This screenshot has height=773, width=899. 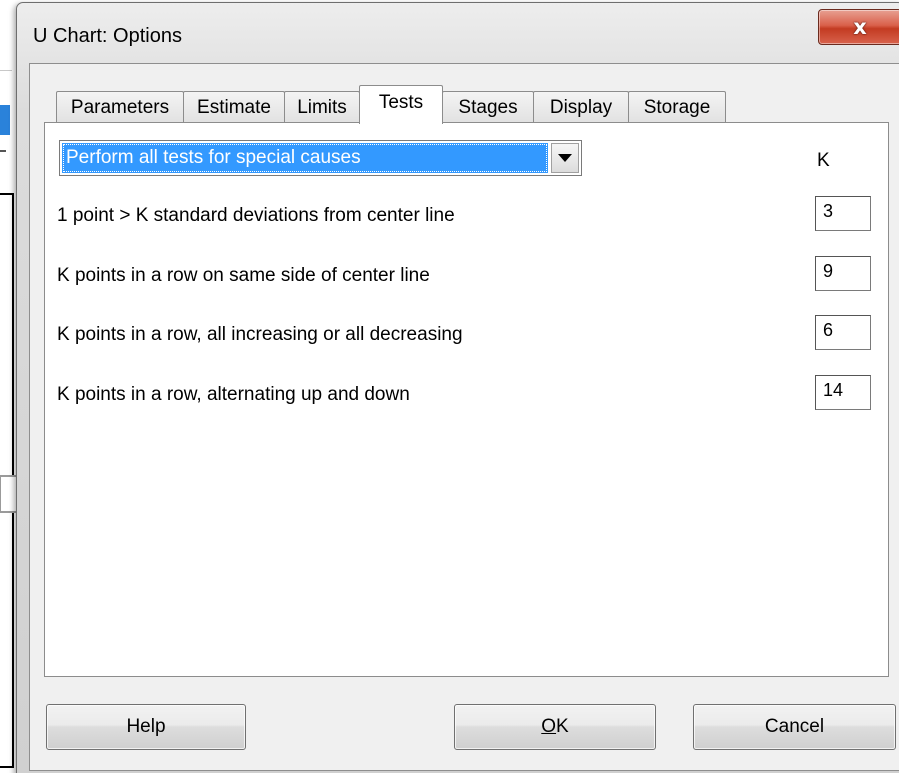 I want to click on tab-estimate: Estimate, so click(x=234, y=107).